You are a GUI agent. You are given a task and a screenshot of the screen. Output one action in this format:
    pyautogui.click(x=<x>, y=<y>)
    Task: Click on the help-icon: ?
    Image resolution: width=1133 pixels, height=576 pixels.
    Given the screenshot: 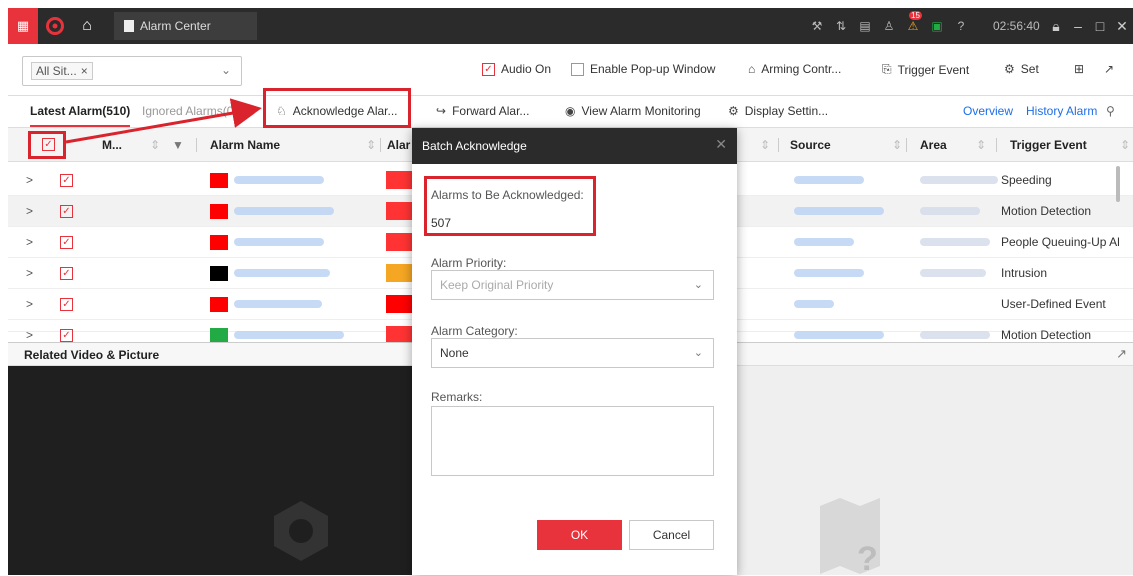 What is the action you would take?
    pyautogui.click(x=961, y=26)
    